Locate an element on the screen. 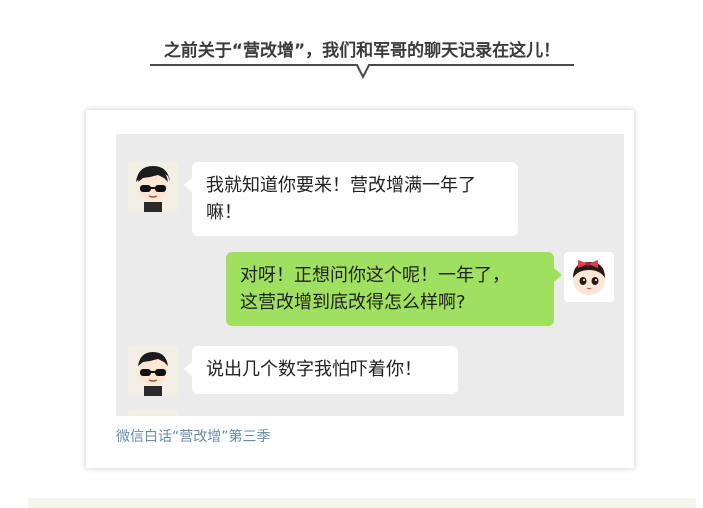 The width and height of the screenshot is (703, 508). message-text-line: 我就知道你要来！营改增满一年了 is located at coordinates (341, 185).